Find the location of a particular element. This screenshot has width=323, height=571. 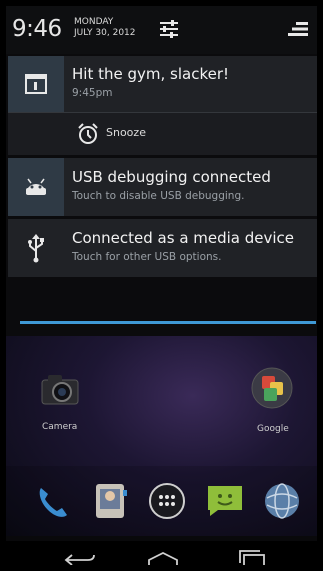

alarm-clock-icon is located at coordinates (88, 133).